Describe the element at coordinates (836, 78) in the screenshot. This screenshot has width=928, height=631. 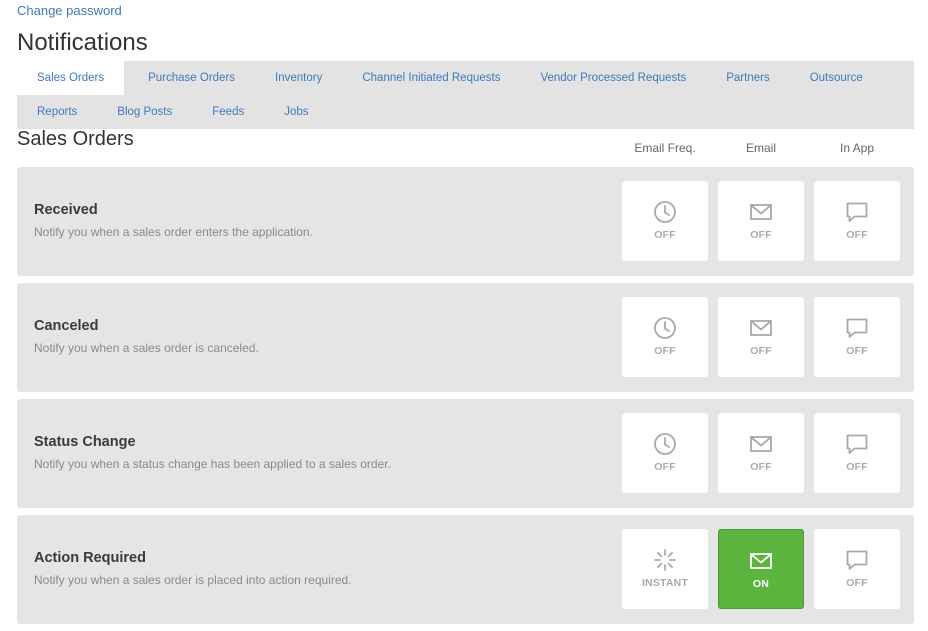
I see `tab-outsource: Outsource` at that location.